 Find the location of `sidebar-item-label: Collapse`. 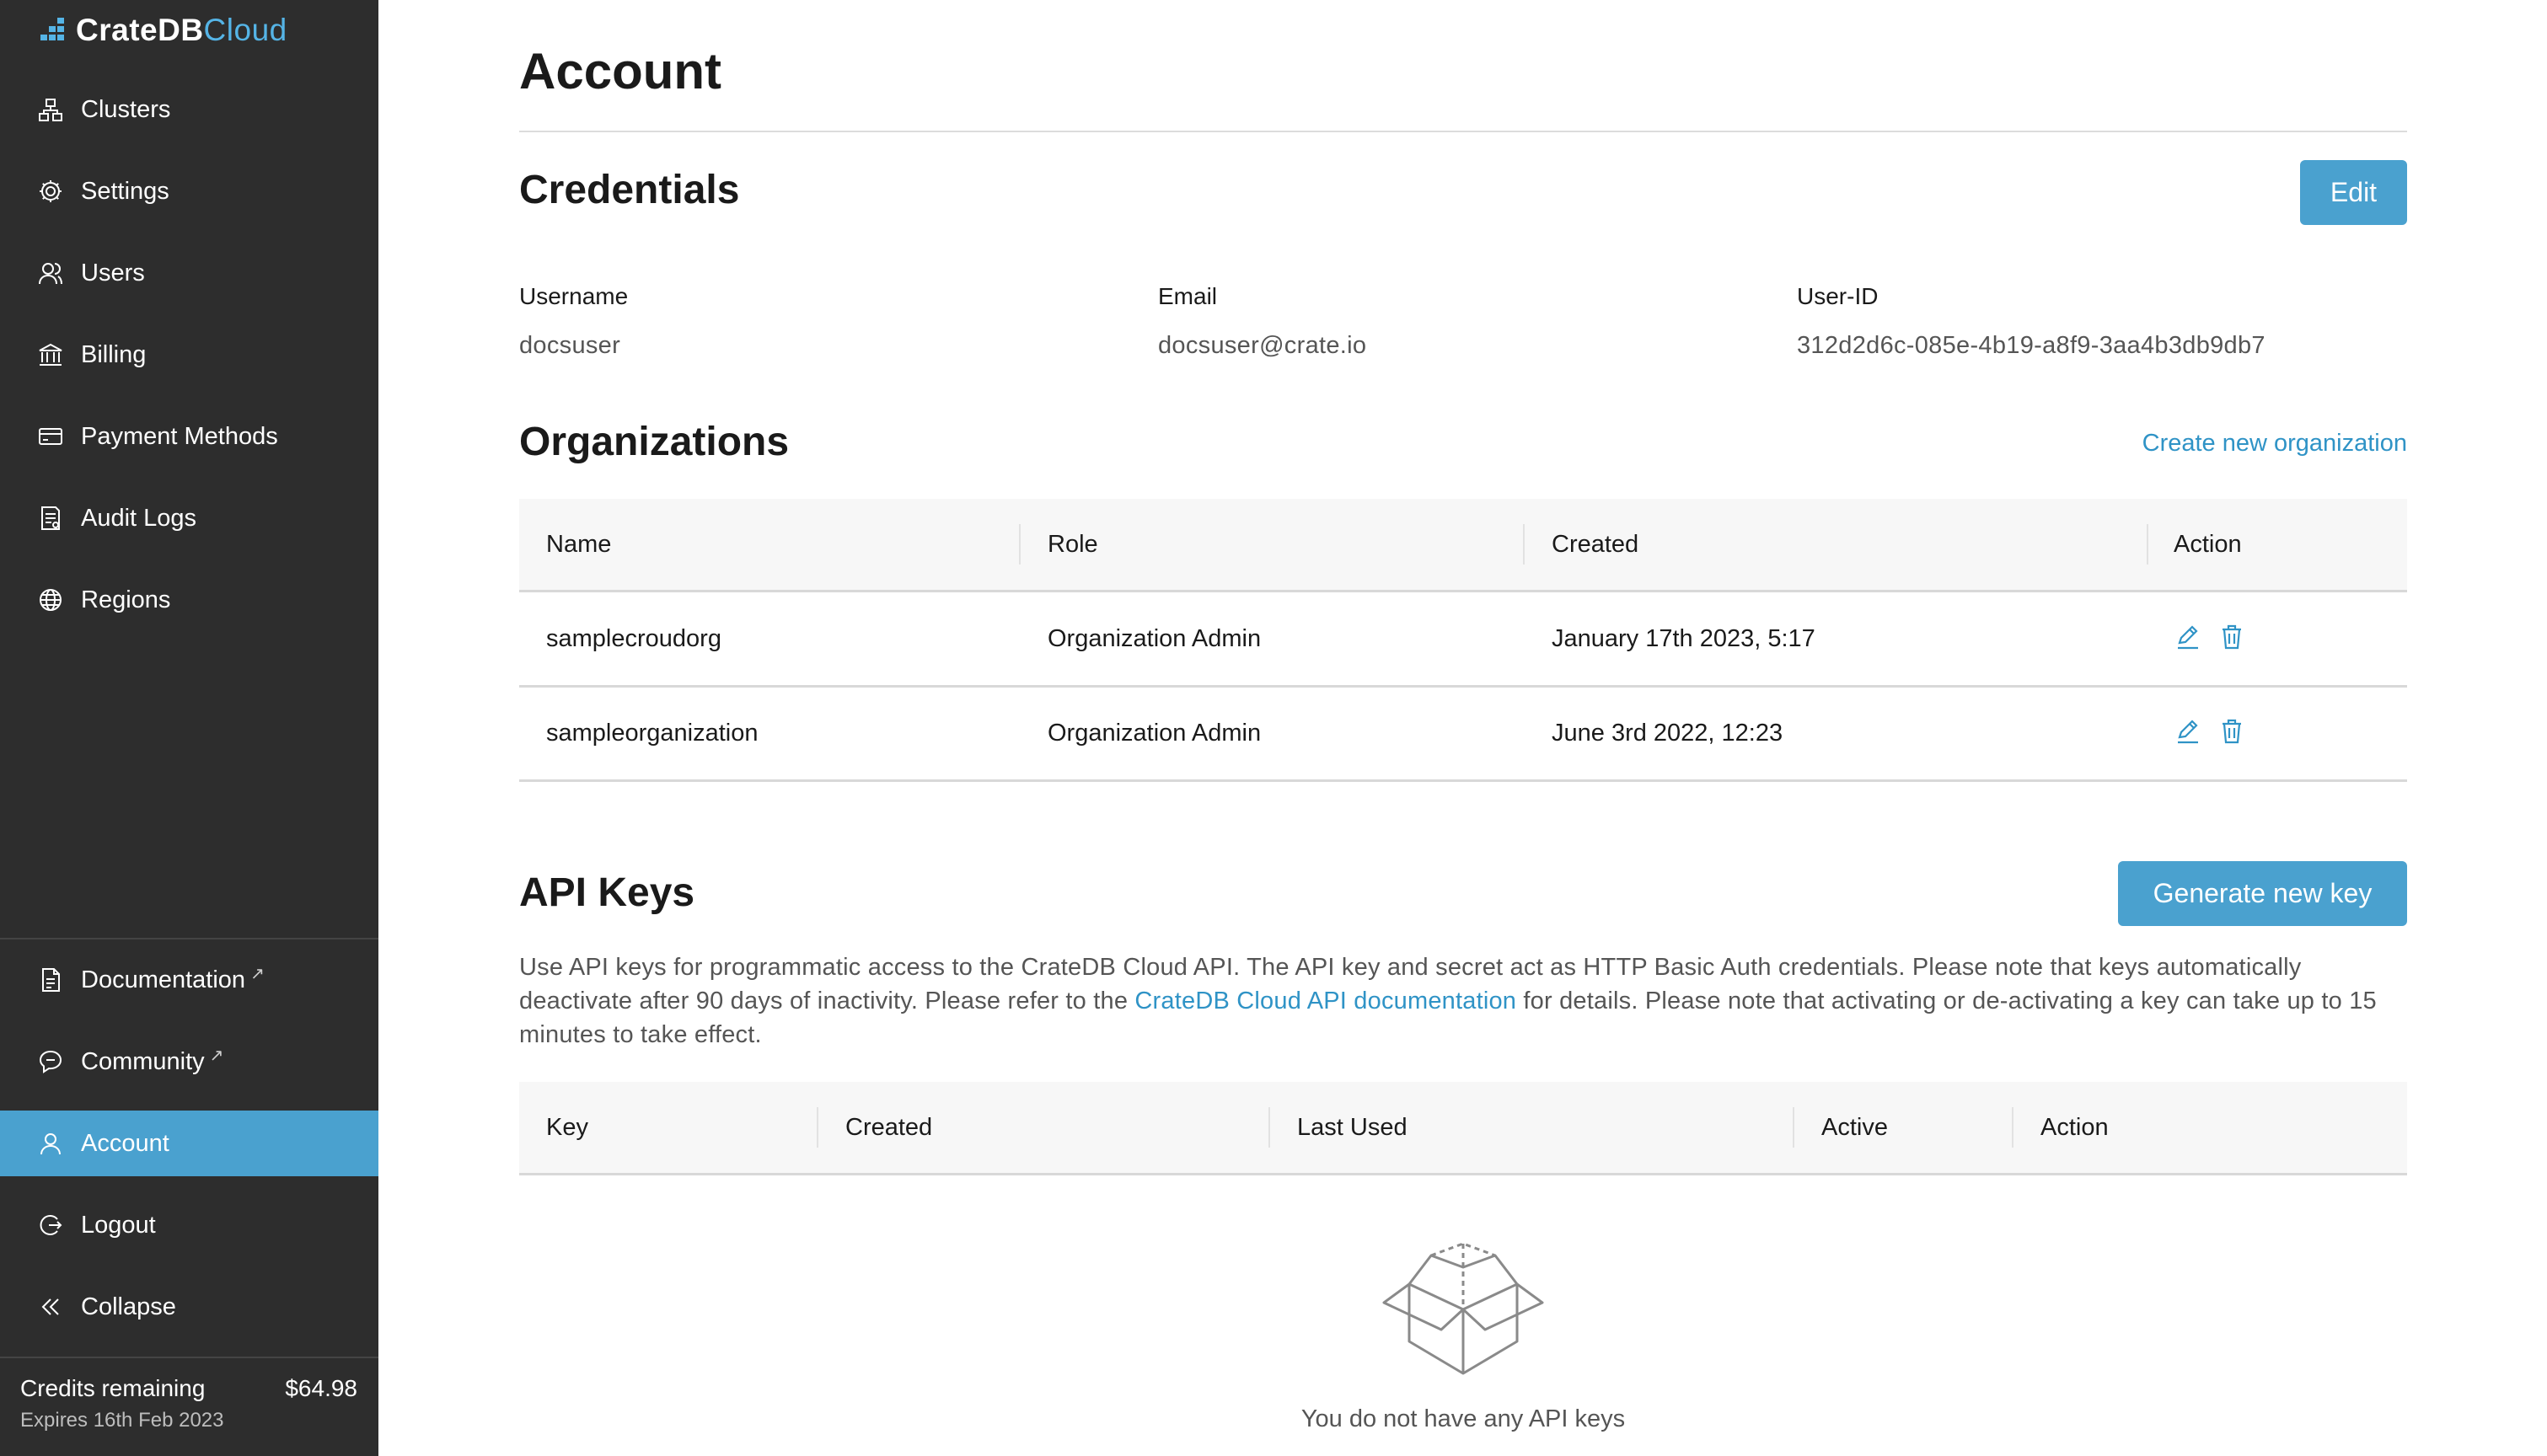

sidebar-item-label: Collapse is located at coordinates (128, 1306).